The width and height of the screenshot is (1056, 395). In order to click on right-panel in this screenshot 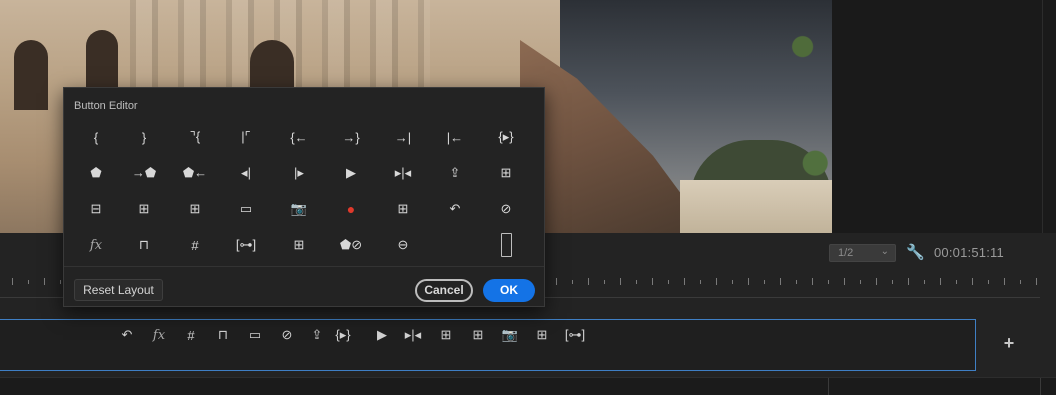, I will do `click(944, 116)`.